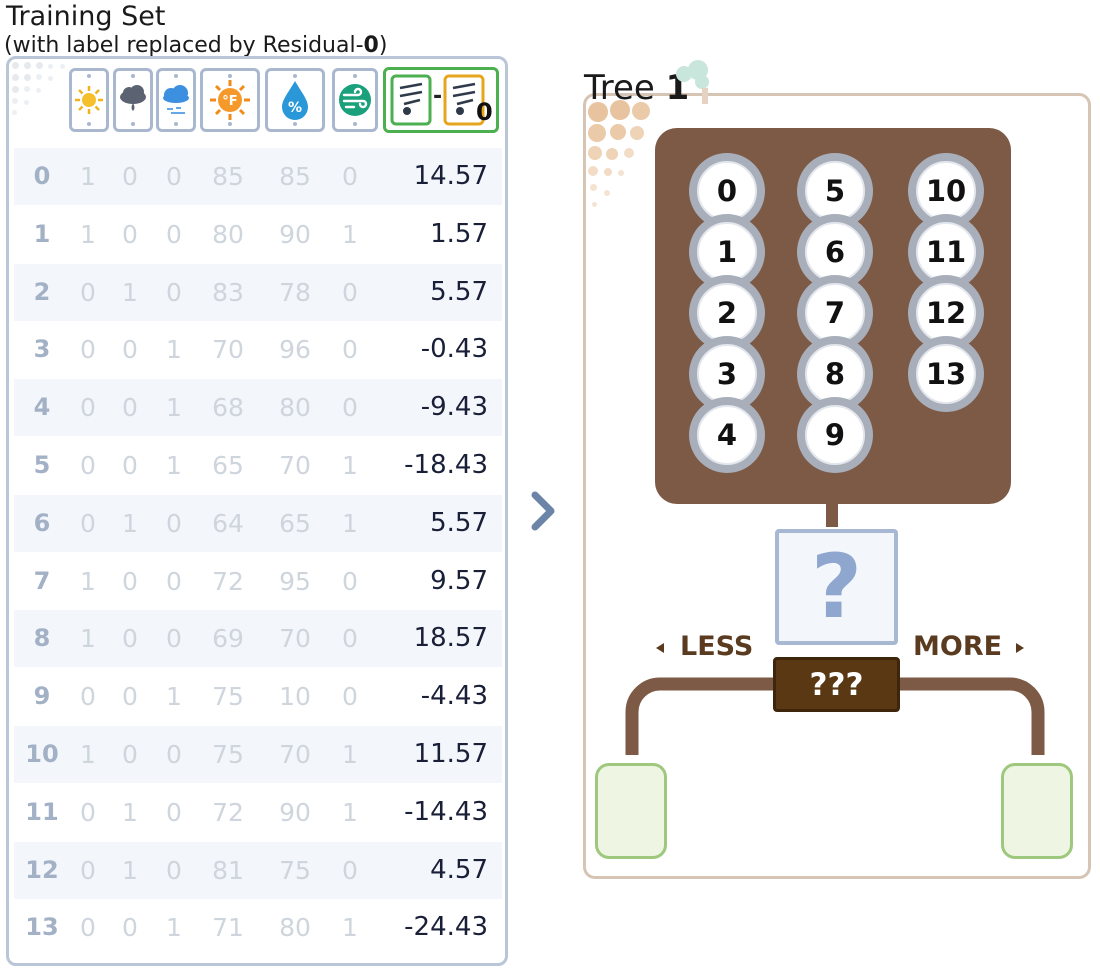  Describe the element at coordinates (295, 350) in the screenshot. I see `feature-value: 96` at that location.